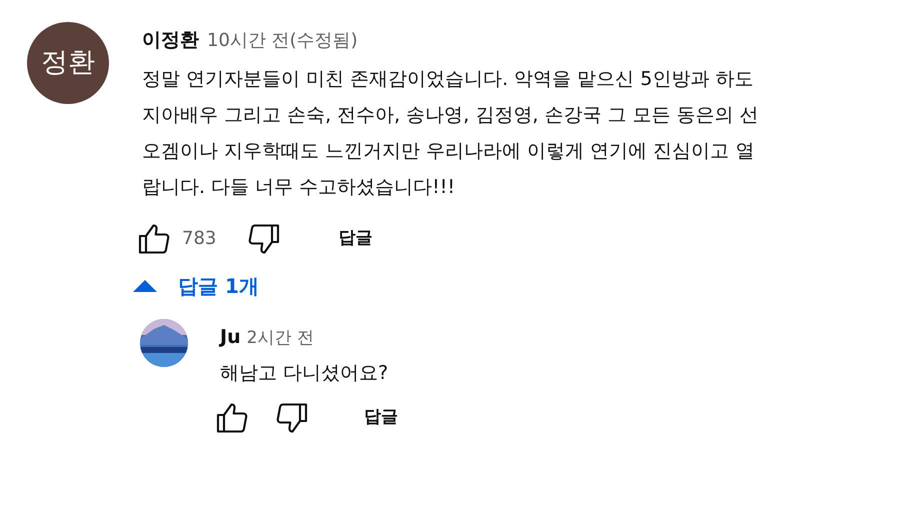 The height and width of the screenshot is (506, 914). What do you see at coordinates (164, 342) in the screenshot?
I see `avatar-landscape-icon` at bounding box center [164, 342].